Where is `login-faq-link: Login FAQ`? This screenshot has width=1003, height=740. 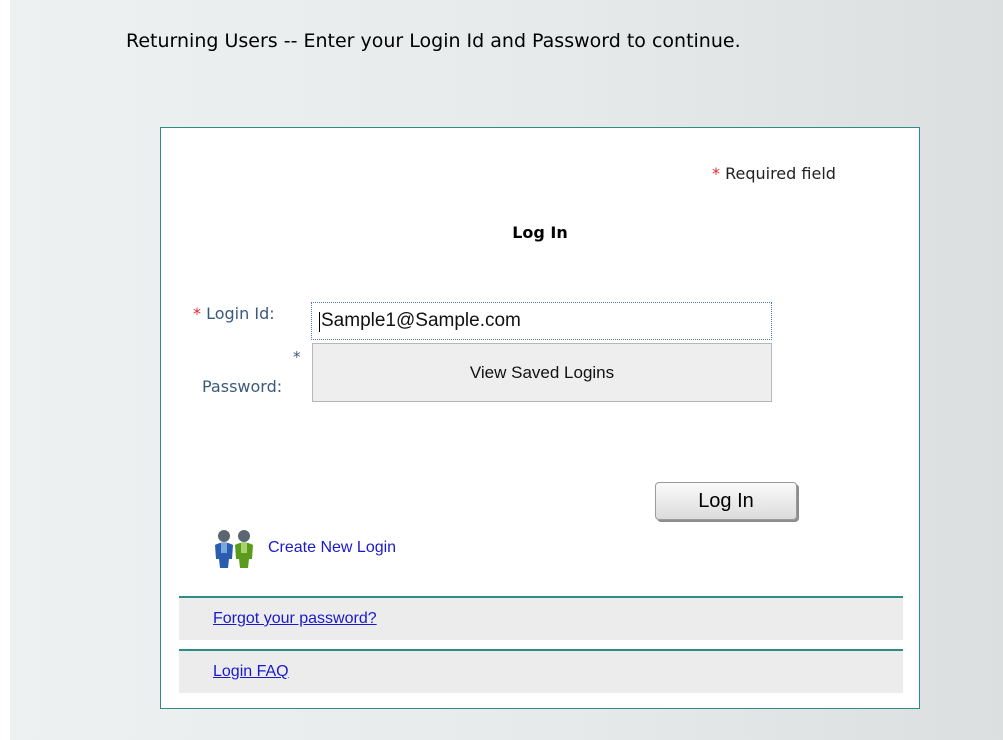 login-faq-link: Login FAQ is located at coordinates (251, 672).